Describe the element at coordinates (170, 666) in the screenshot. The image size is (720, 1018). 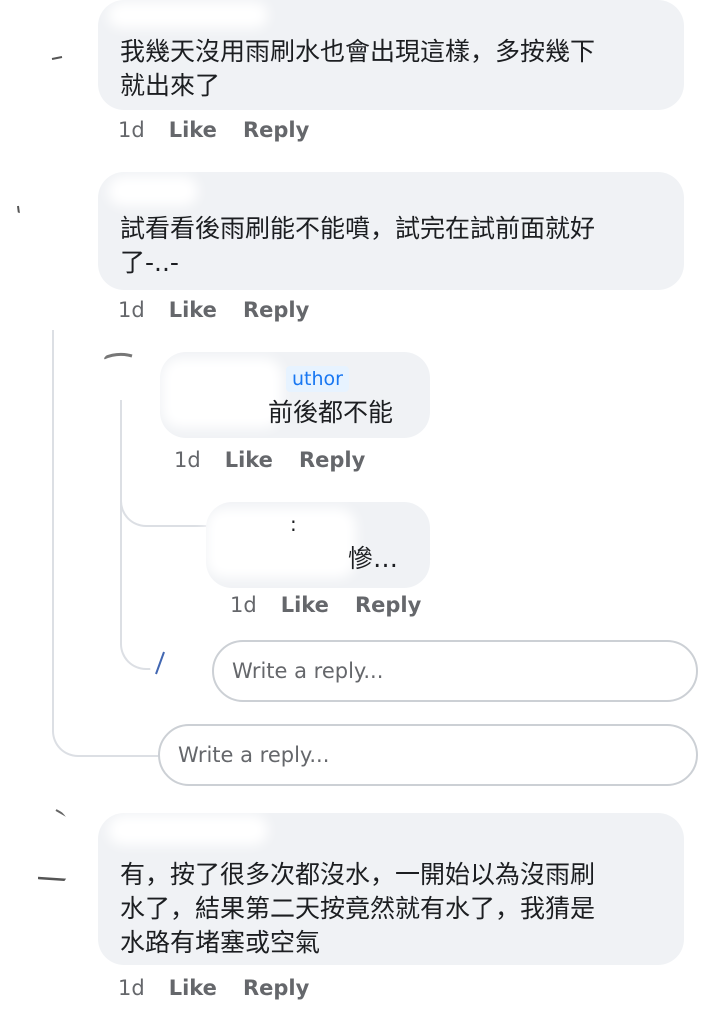
I see `current-user-avatar` at that location.